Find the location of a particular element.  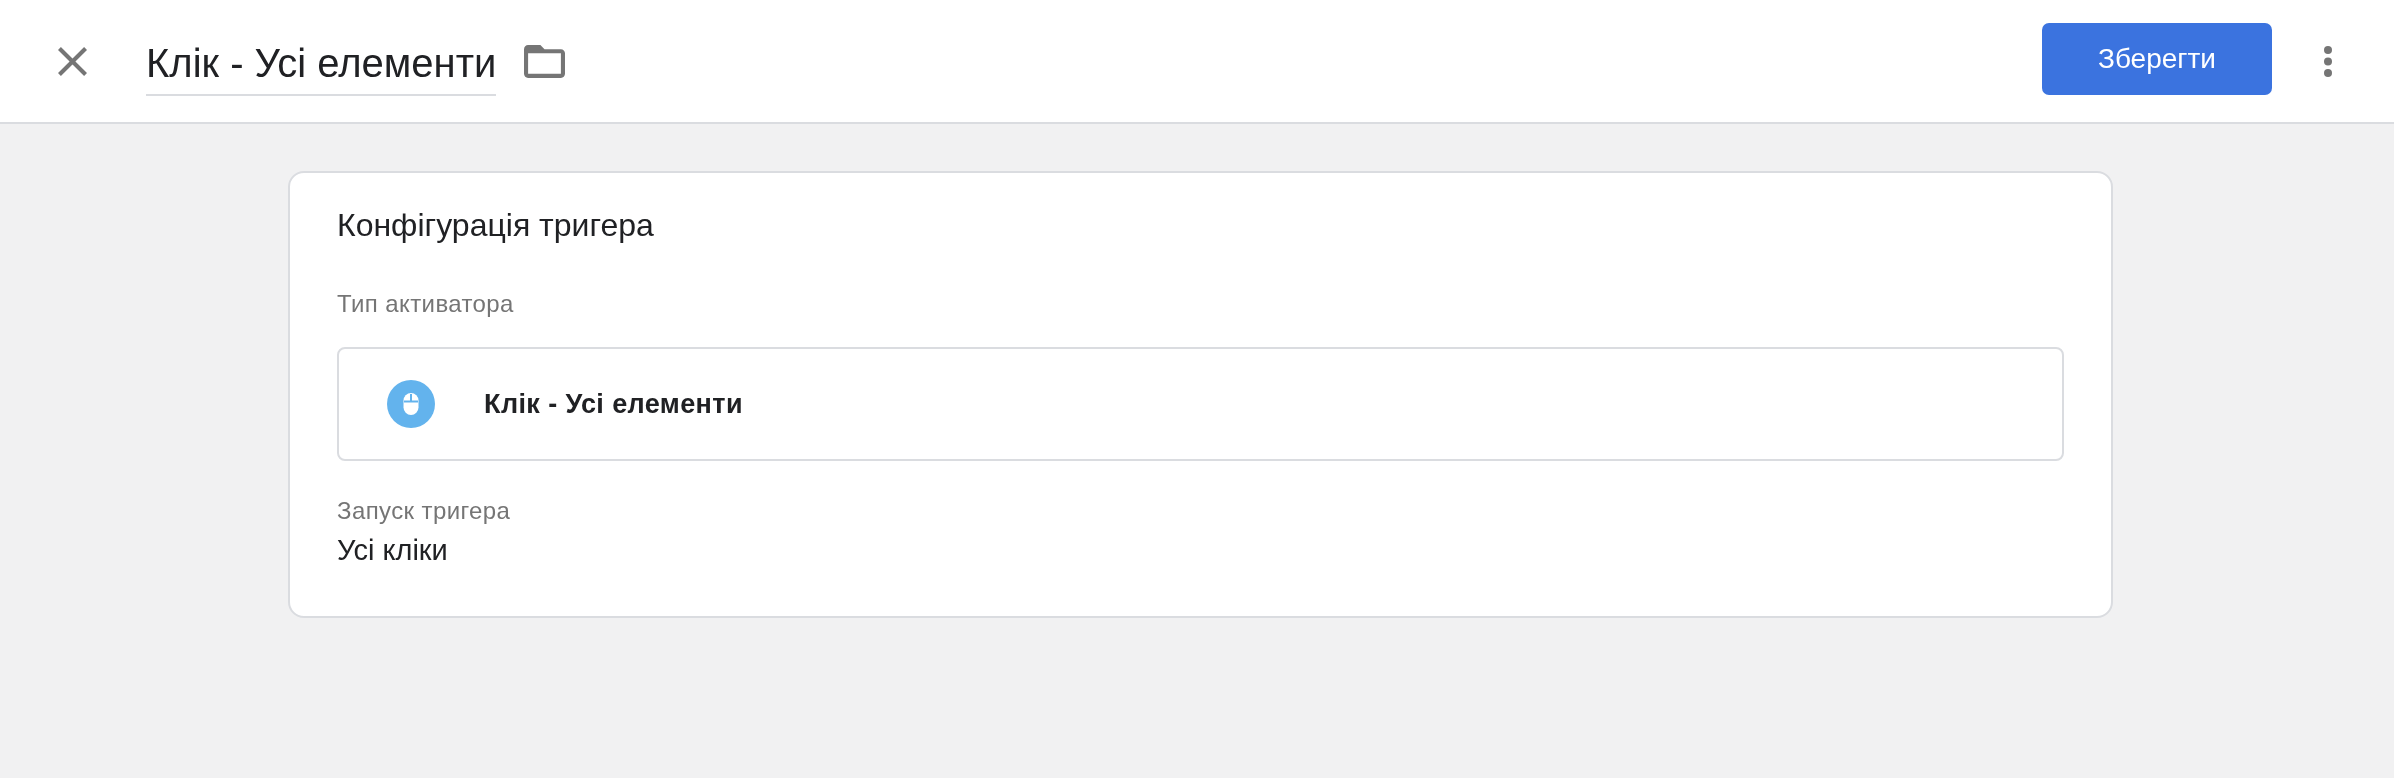

firing-label: Запуск тригера is located at coordinates (424, 511).